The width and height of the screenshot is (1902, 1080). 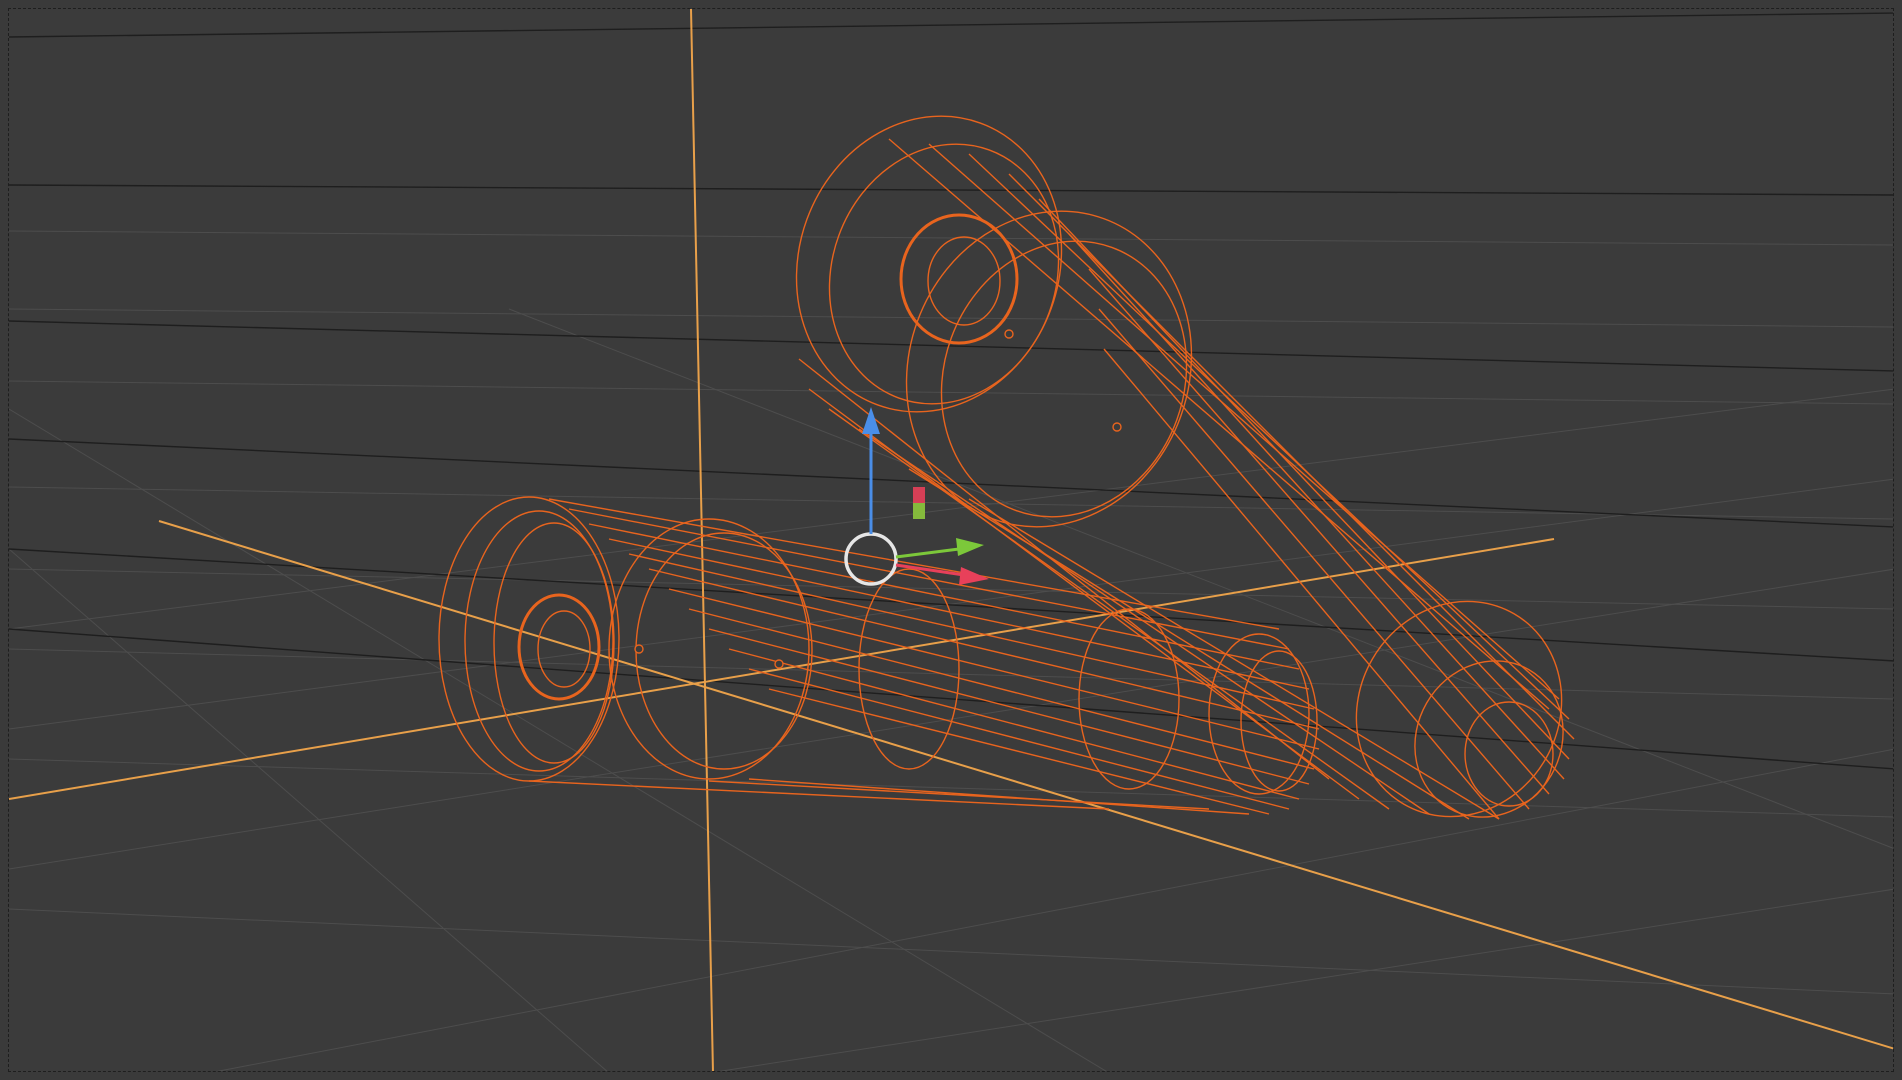 I want to click on transform-gizmo-icon, so click(x=916, y=496).